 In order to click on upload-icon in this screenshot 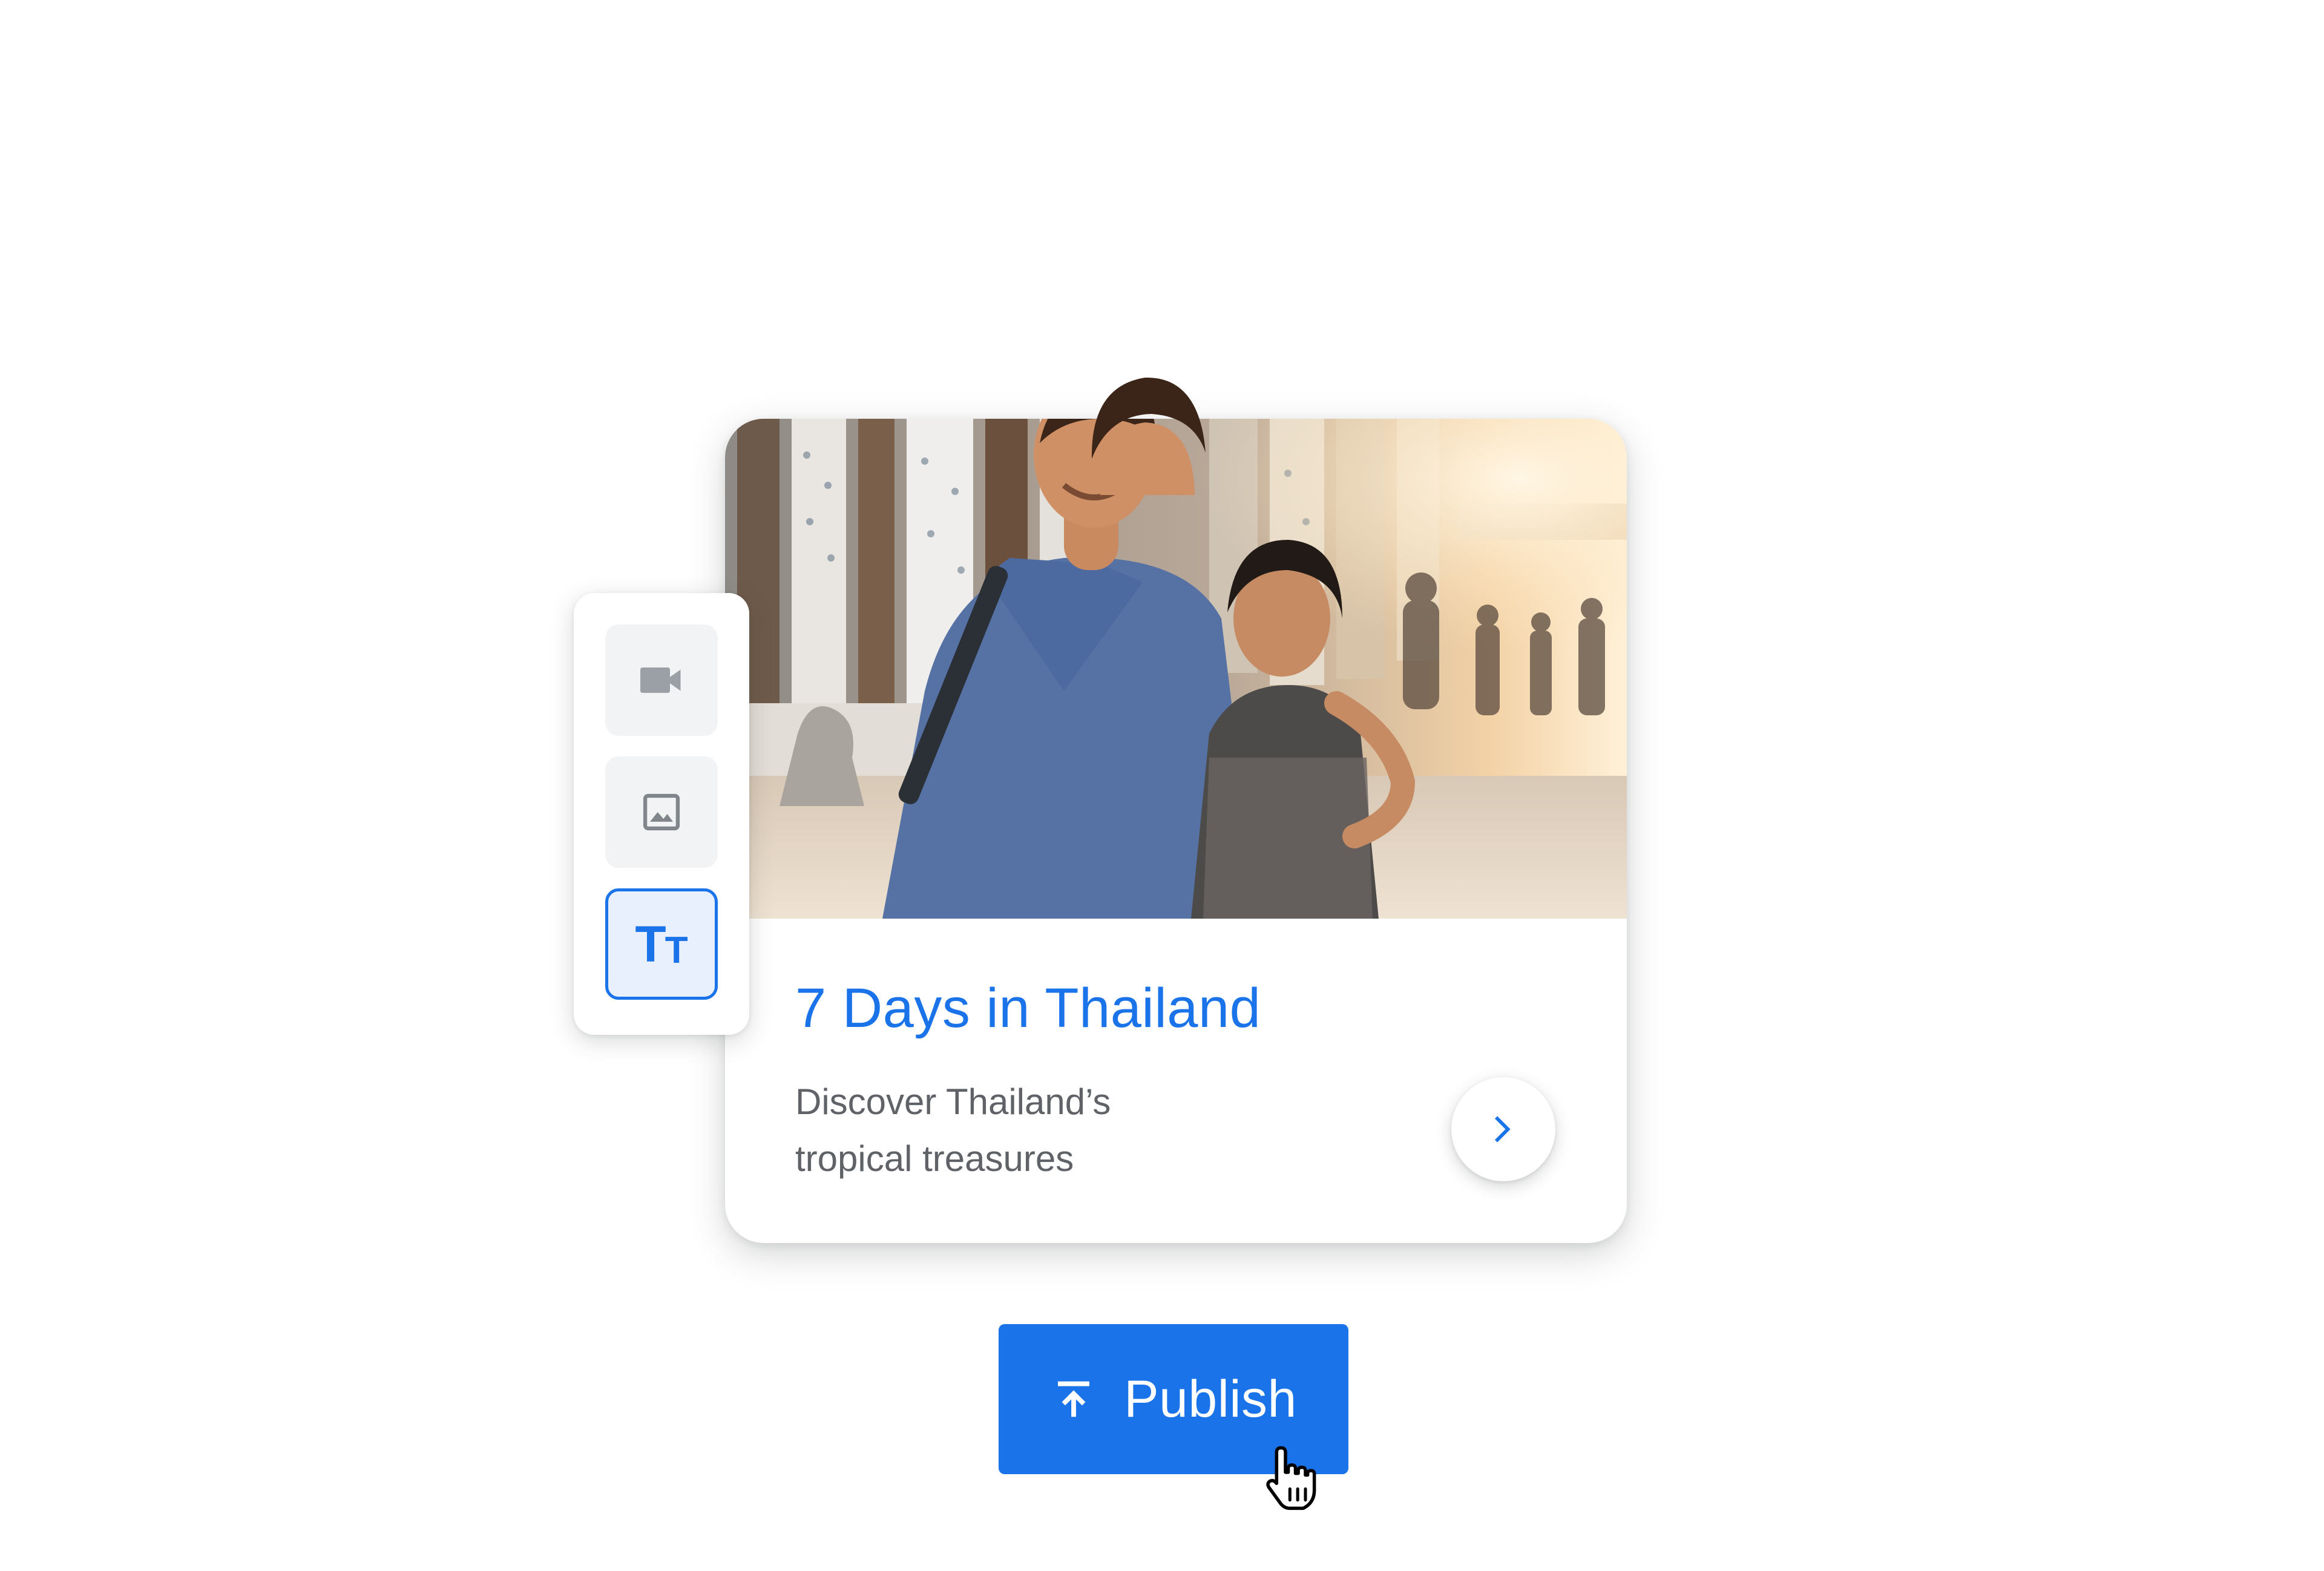, I will do `click(1074, 1399)`.